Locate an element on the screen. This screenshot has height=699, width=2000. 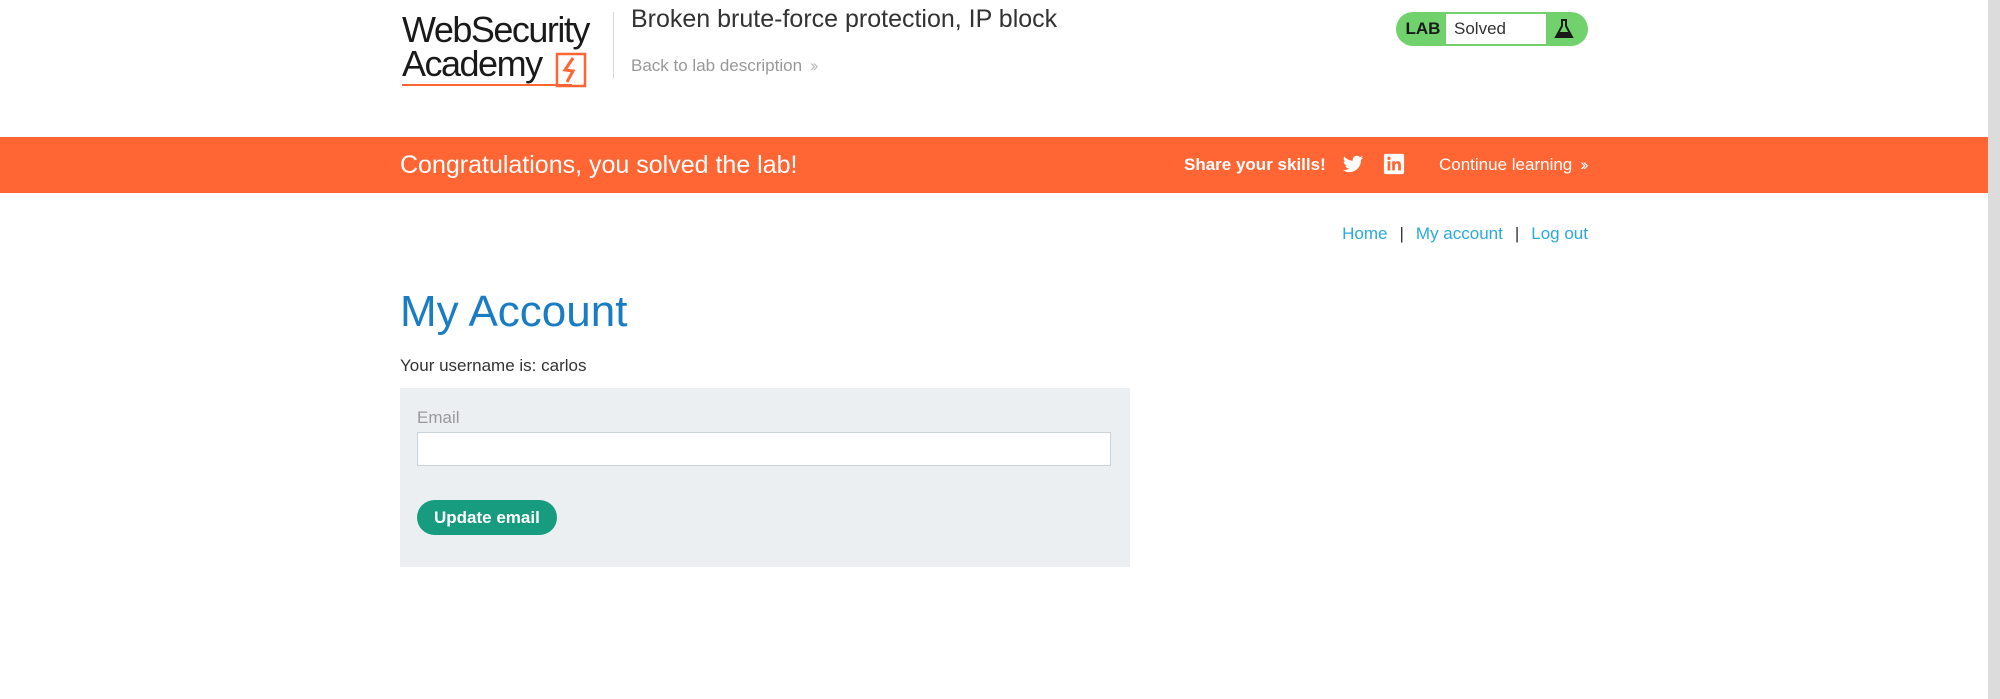
lab-status-widget: LAB Solved is located at coordinates (1492, 29).